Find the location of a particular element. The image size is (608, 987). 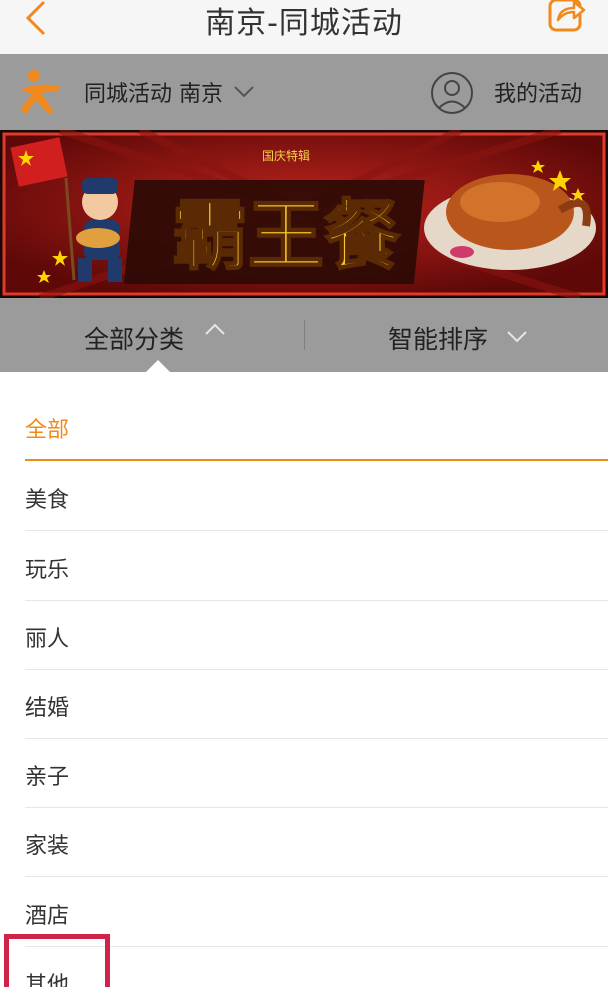

chevron-up-icon is located at coordinates (215, 329).